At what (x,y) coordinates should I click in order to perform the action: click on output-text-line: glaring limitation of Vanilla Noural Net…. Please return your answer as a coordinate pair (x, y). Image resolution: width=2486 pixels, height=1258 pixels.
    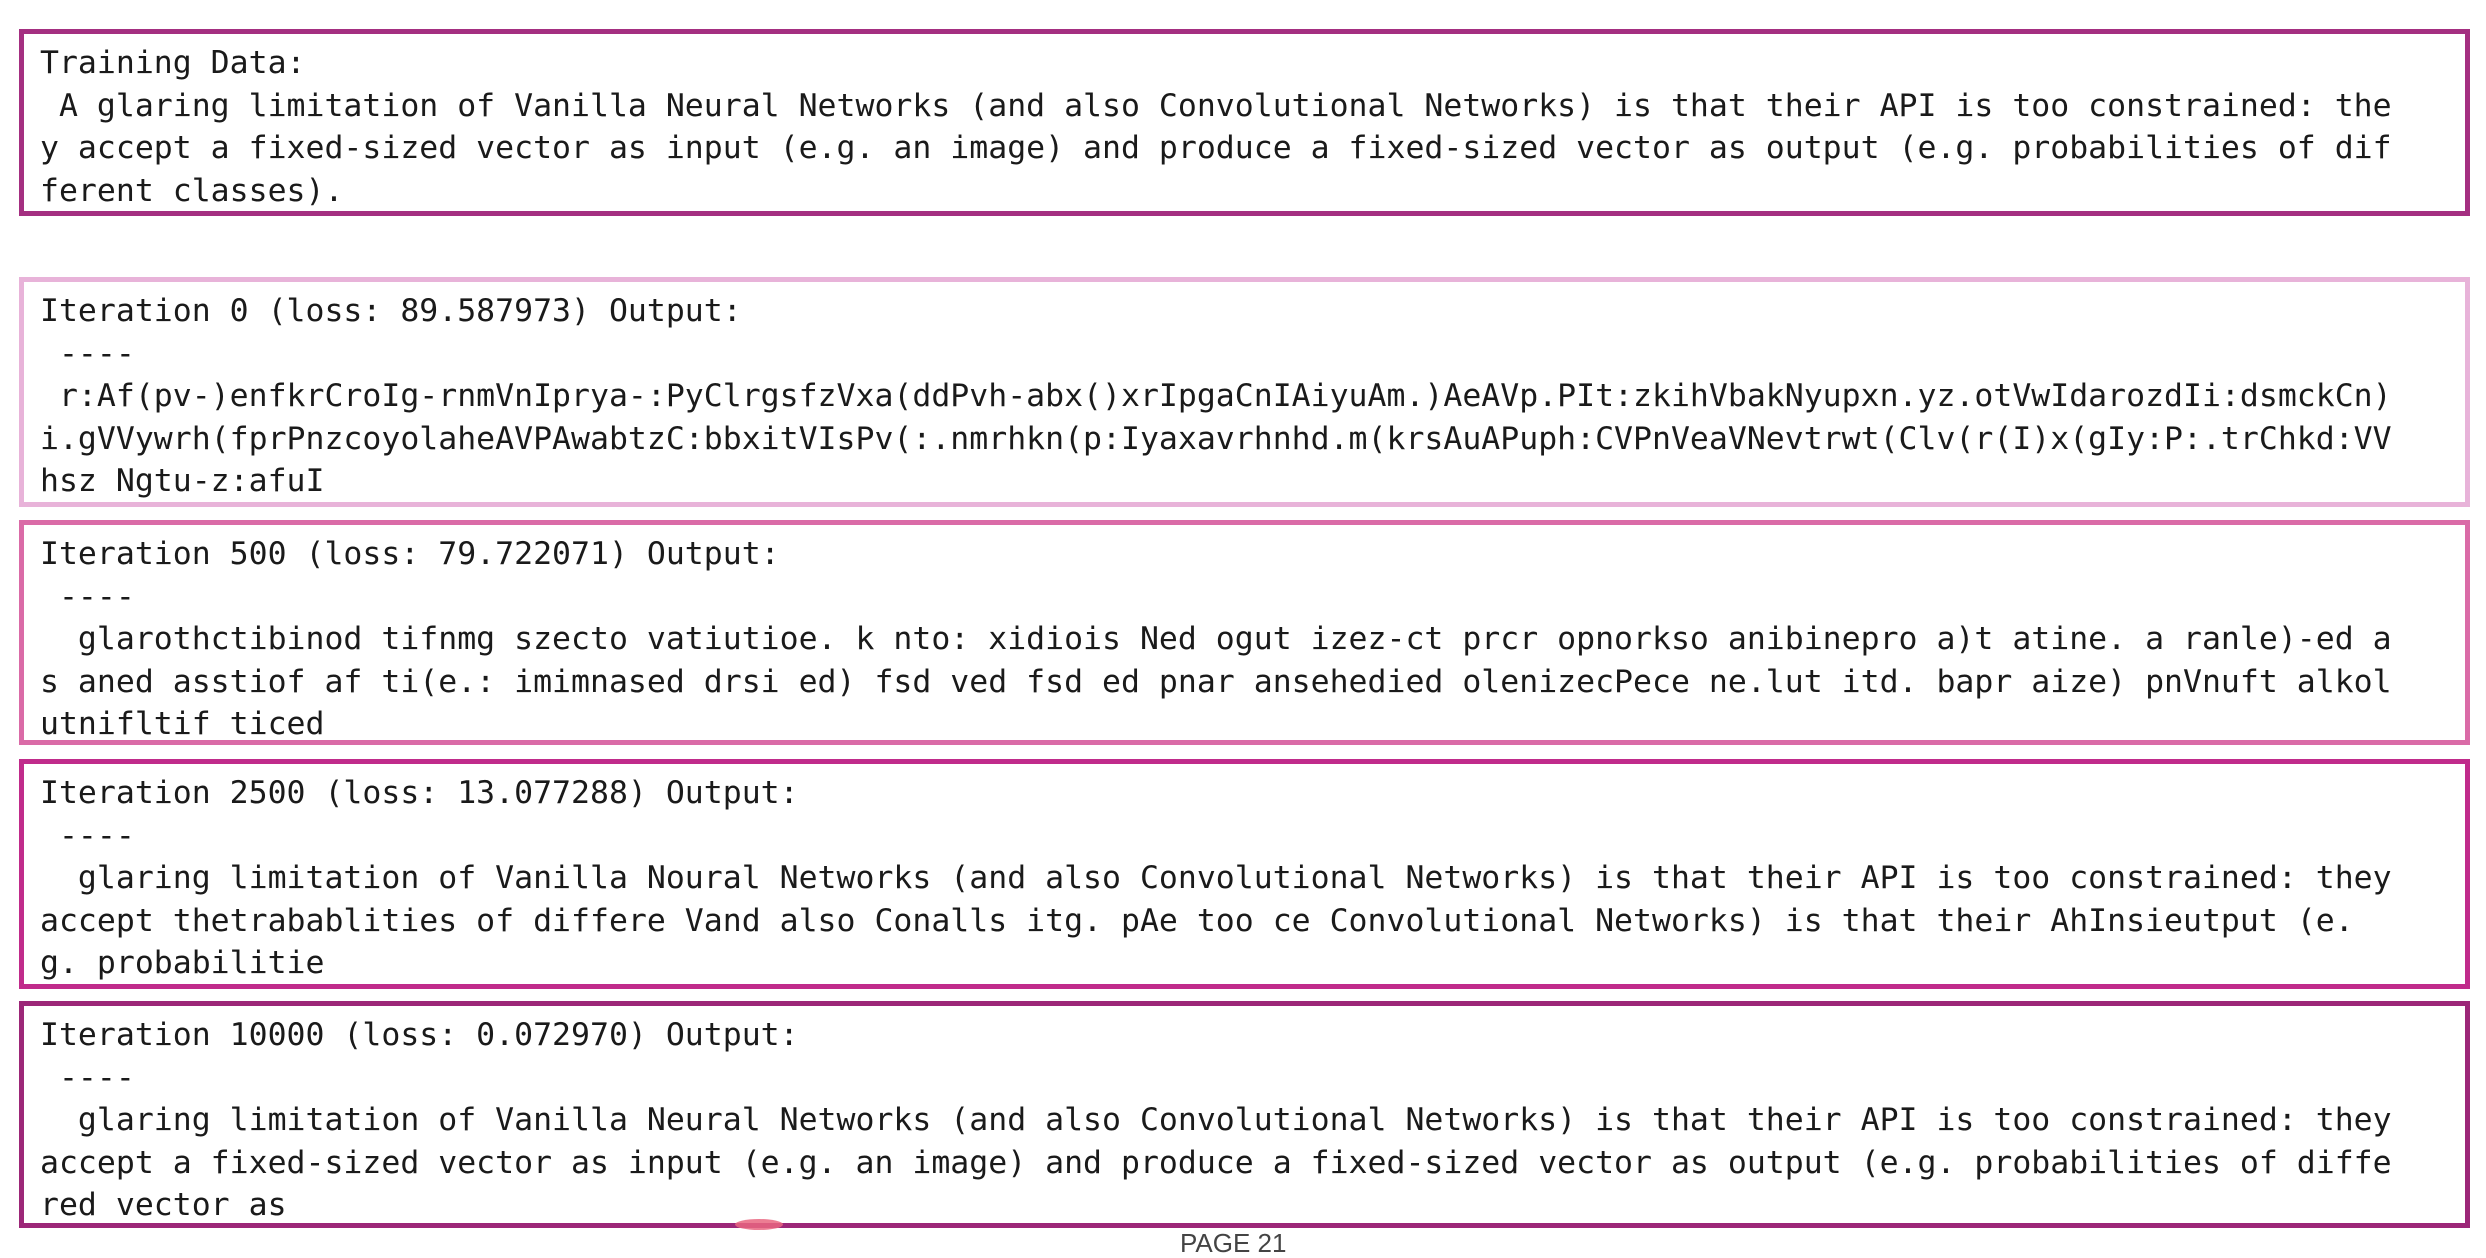
    Looking at the image, I should click on (1216, 878).